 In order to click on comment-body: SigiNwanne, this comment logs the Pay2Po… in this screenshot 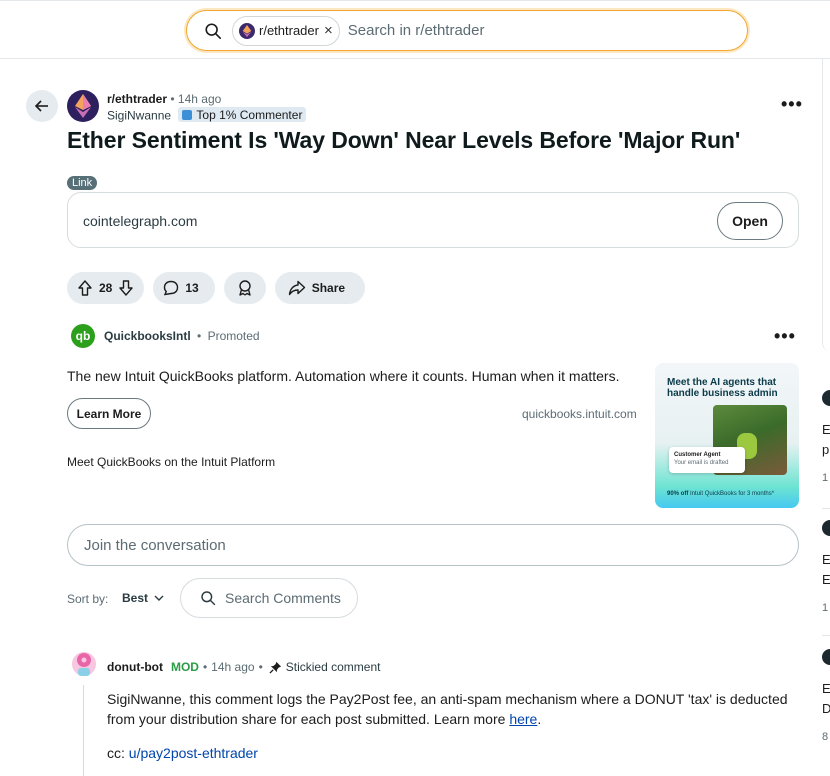, I will do `click(452, 709)`.